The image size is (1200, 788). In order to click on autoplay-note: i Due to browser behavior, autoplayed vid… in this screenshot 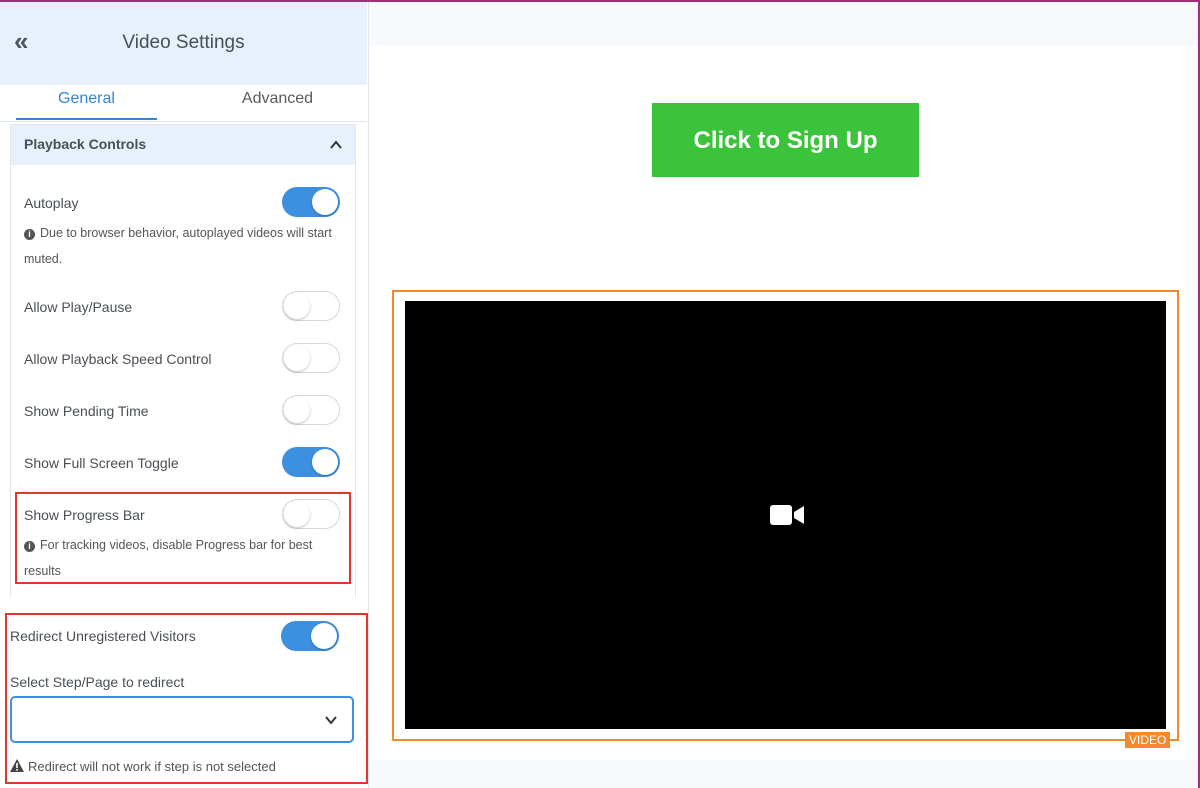, I will do `click(178, 246)`.